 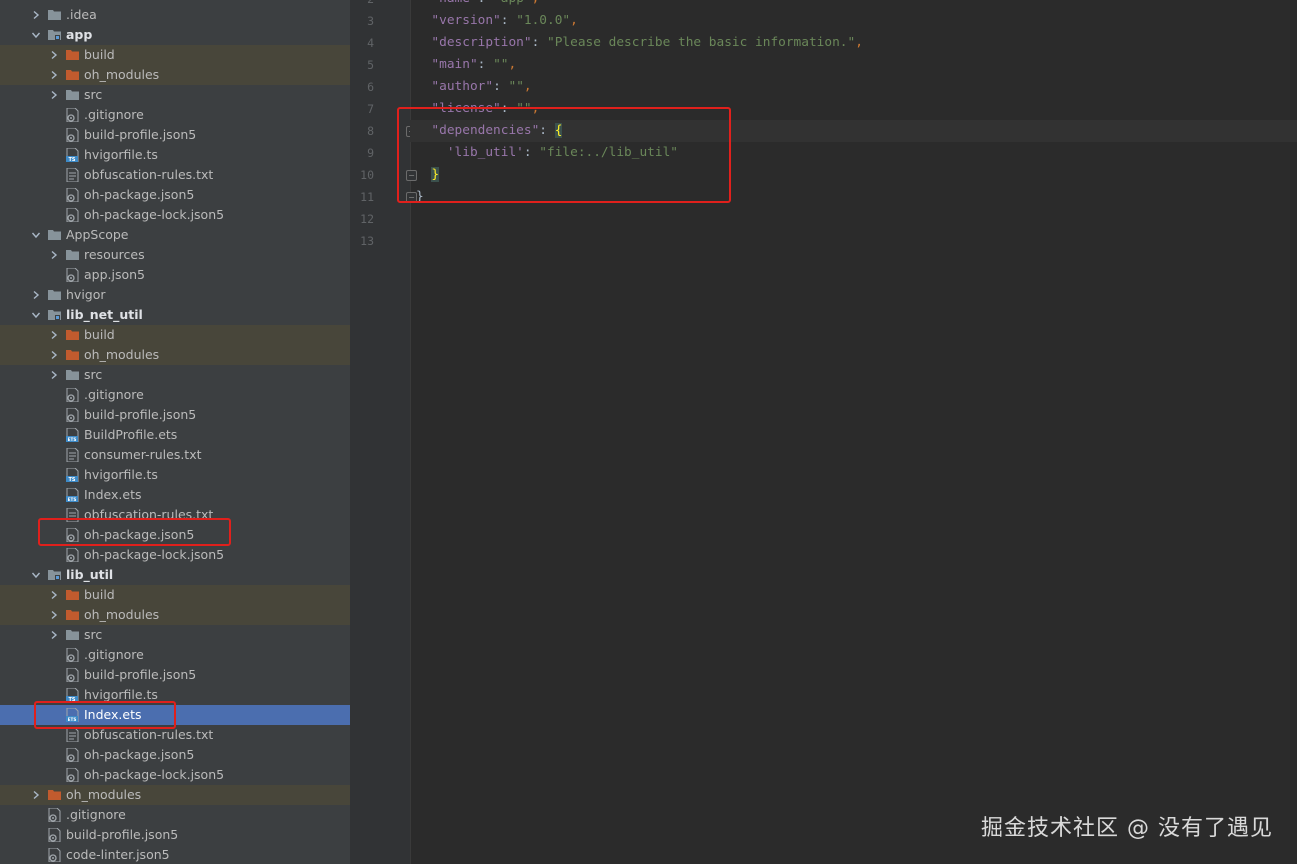 What do you see at coordinates (485, 152) in the screenshot?
I see `code-token: 'lib_util'` at bounding box center [485, 152].